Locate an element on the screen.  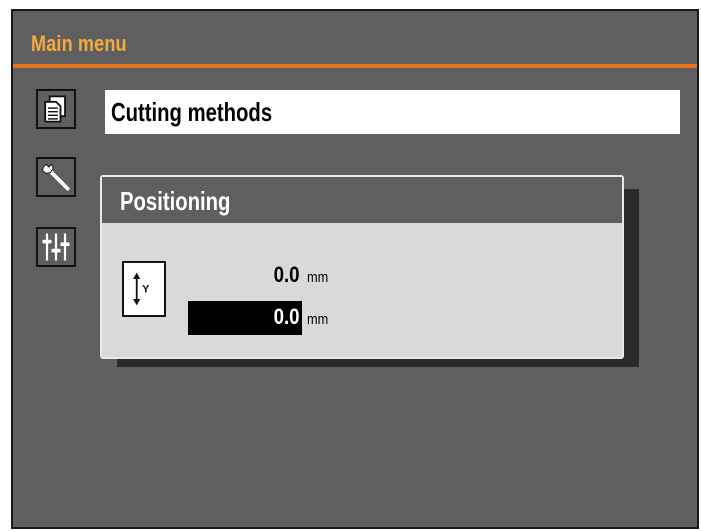
y-axis-icon: Y is located at coordinates (144, 289).